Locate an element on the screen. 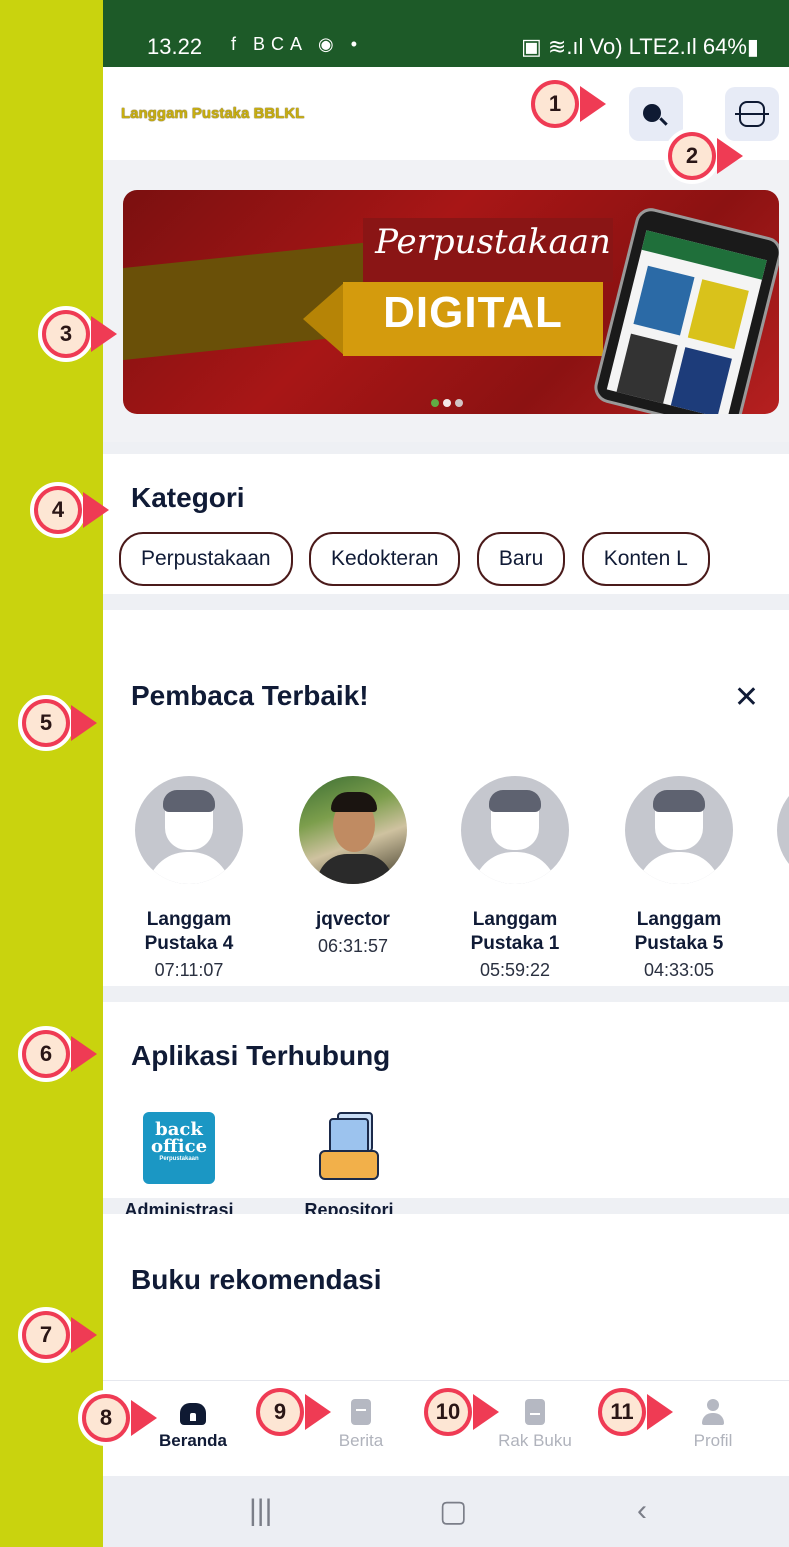  app-repositori: Repositori is located at coordinates (349, 1166).